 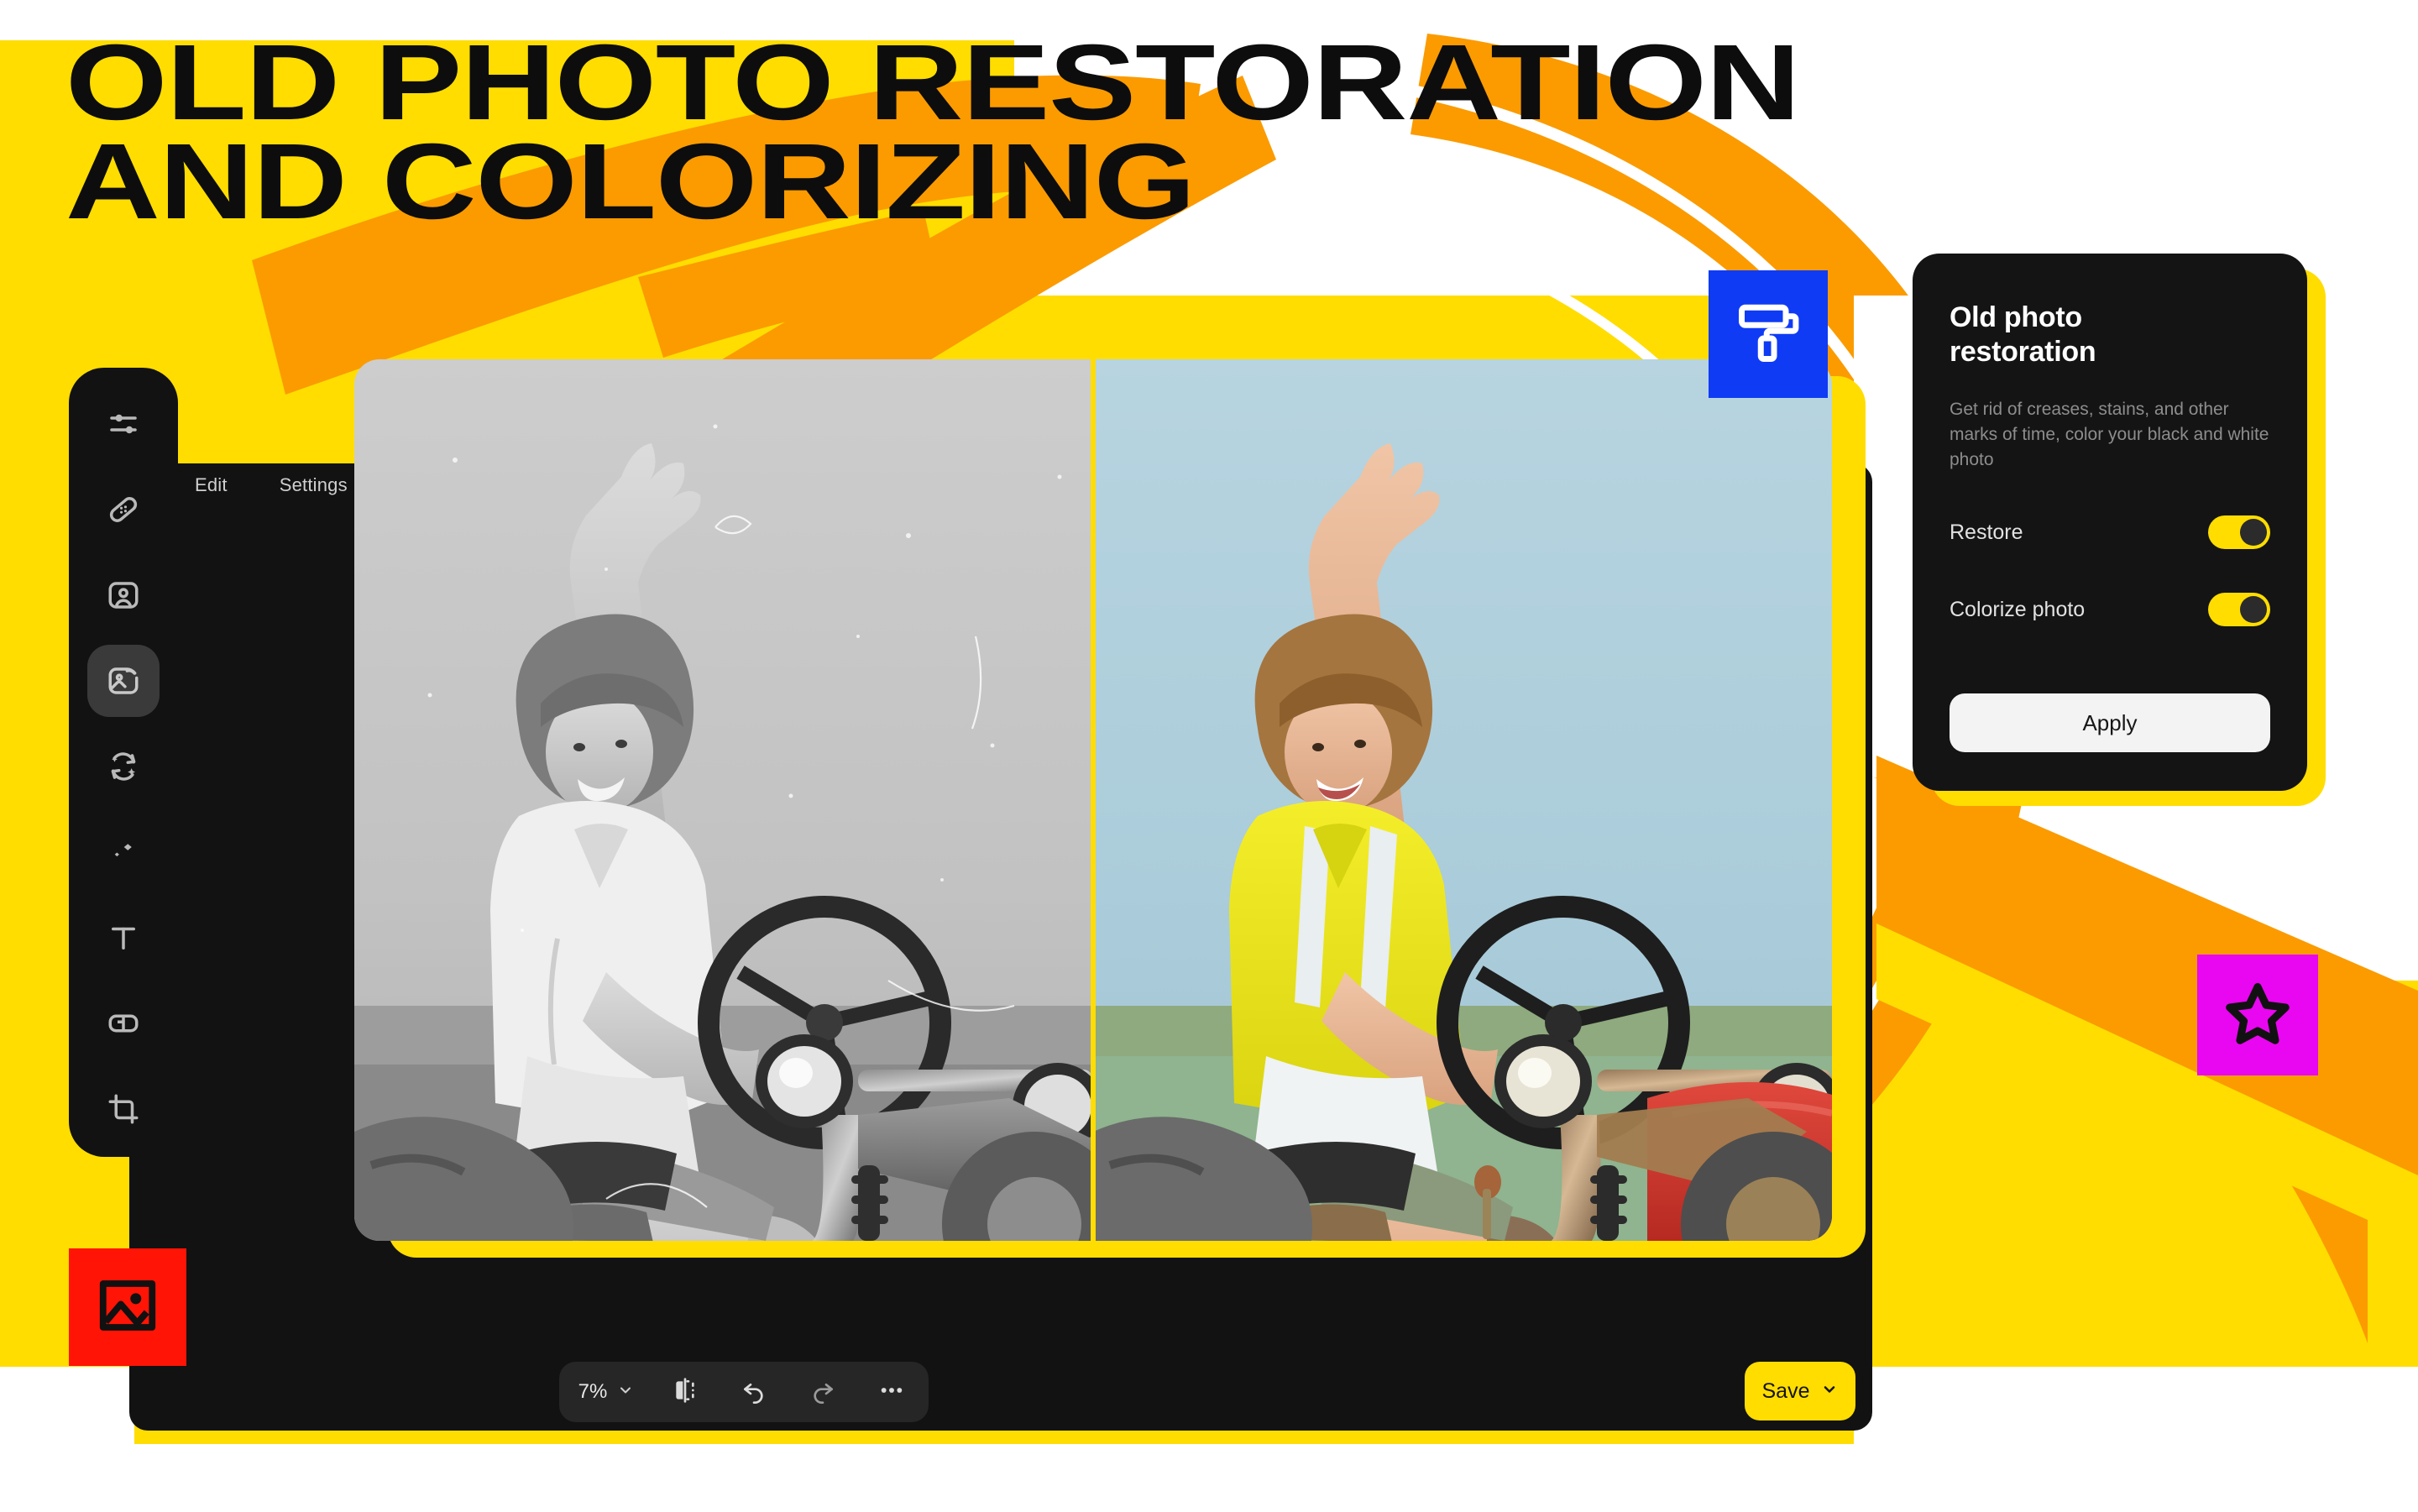 I want to click on zoom-level-control: 7%, so click(x=606, y=1392).